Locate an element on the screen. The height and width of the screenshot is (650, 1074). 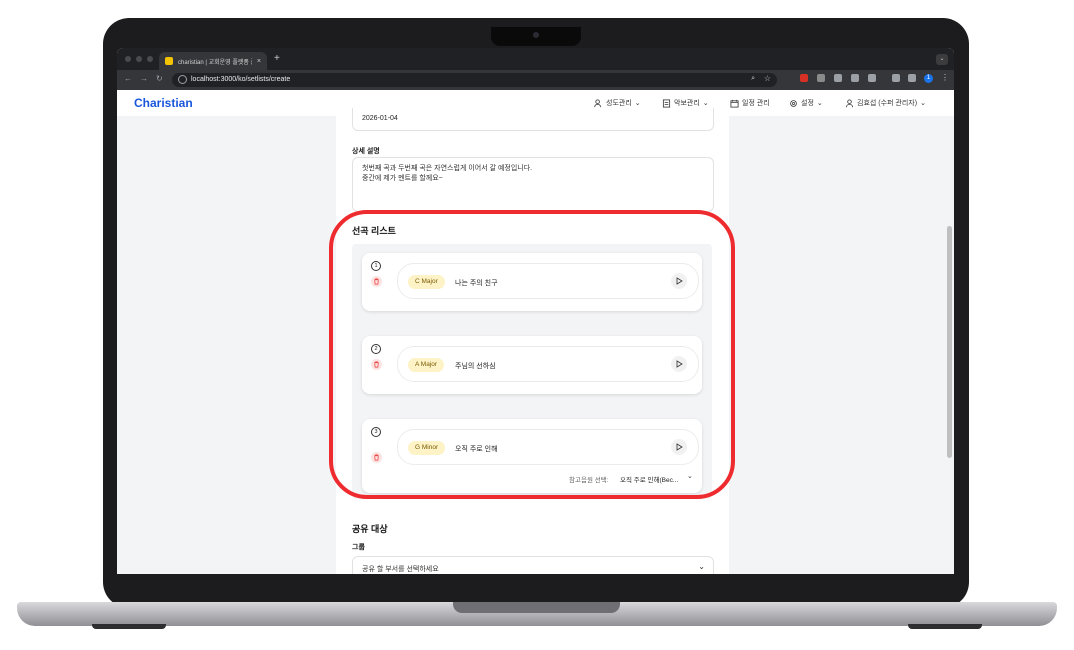
user-icon is located at coordinates (849, 102).